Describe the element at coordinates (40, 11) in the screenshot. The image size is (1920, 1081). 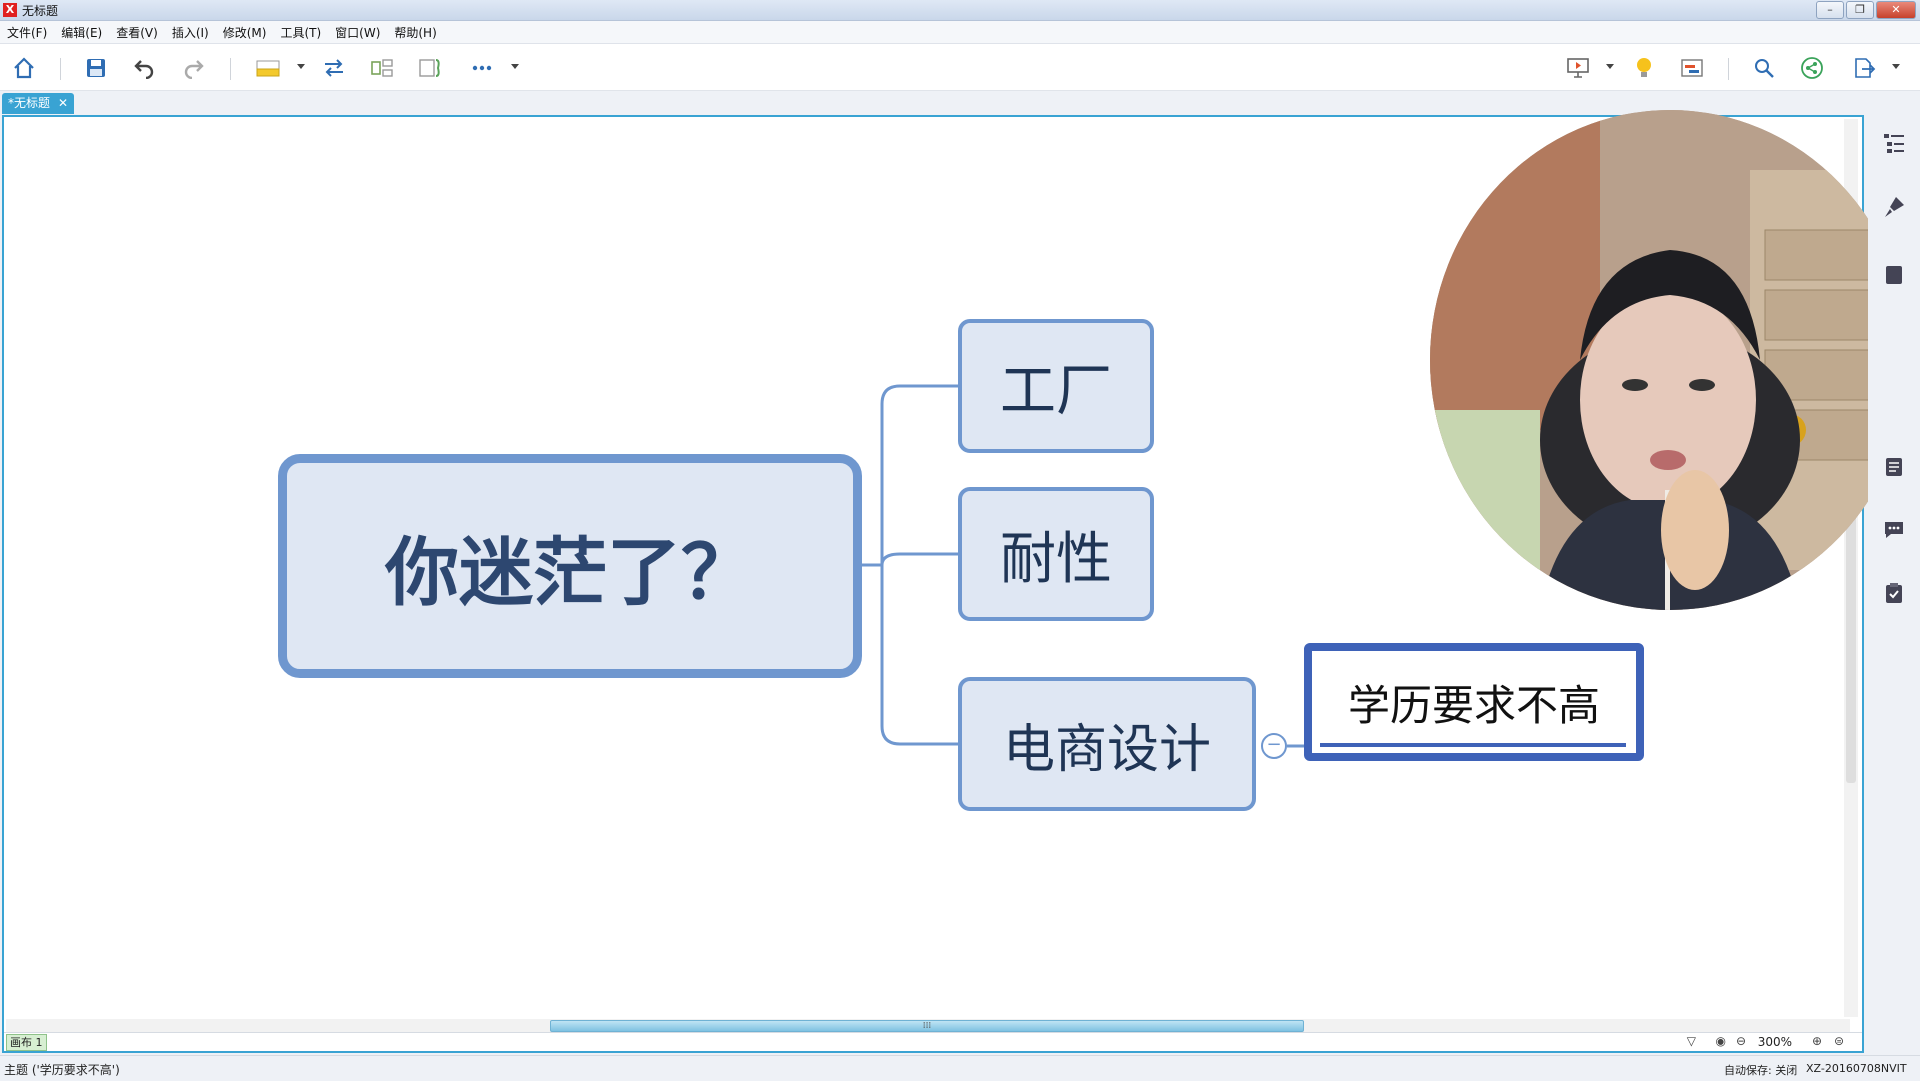
I see `window-title: 无标题` at that location.